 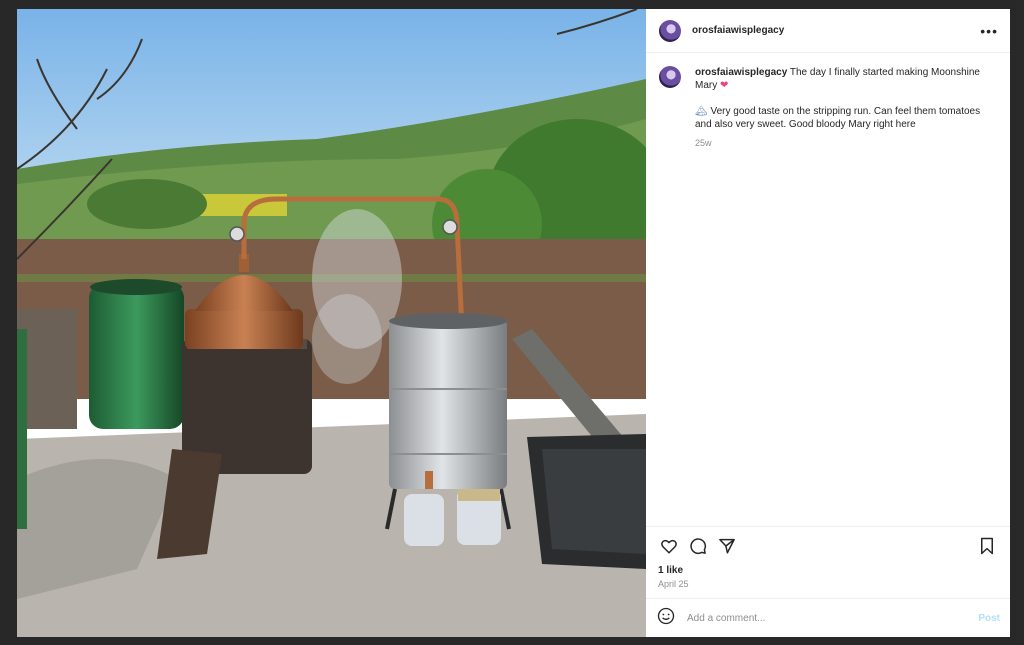 I want to click on post-header: orosfaiawisplegacy •••, so click(x=828, y=31).